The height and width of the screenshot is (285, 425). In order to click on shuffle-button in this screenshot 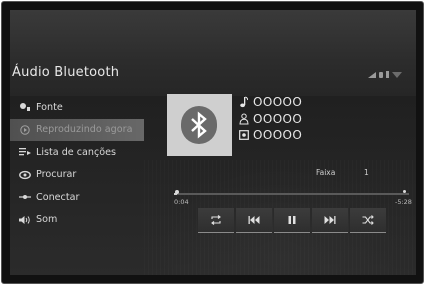, I will do `click(368, 220)`.